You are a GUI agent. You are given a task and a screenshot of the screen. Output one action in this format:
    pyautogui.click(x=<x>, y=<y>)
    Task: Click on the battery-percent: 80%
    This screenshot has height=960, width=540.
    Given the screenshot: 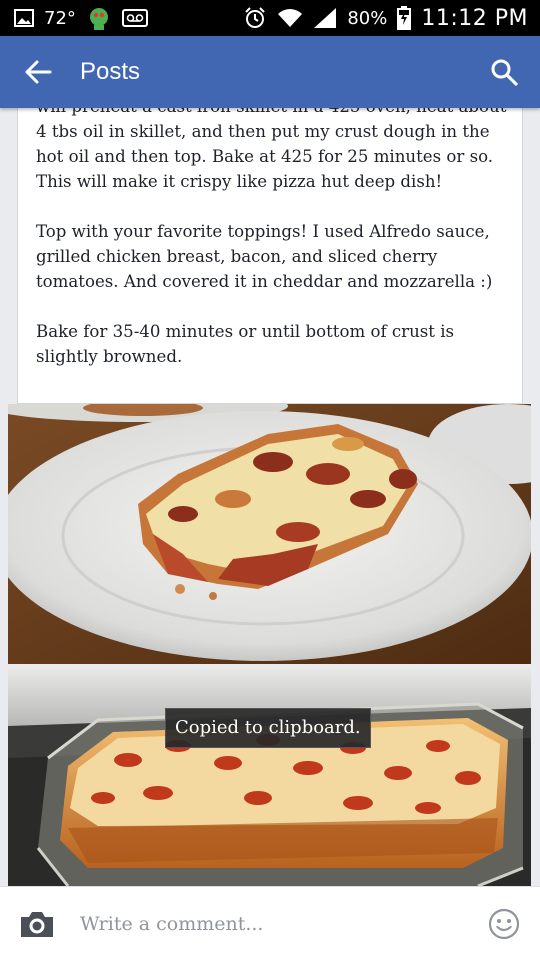 What is the action you would take?
    pyautogui.click(x=367, y=18)
    